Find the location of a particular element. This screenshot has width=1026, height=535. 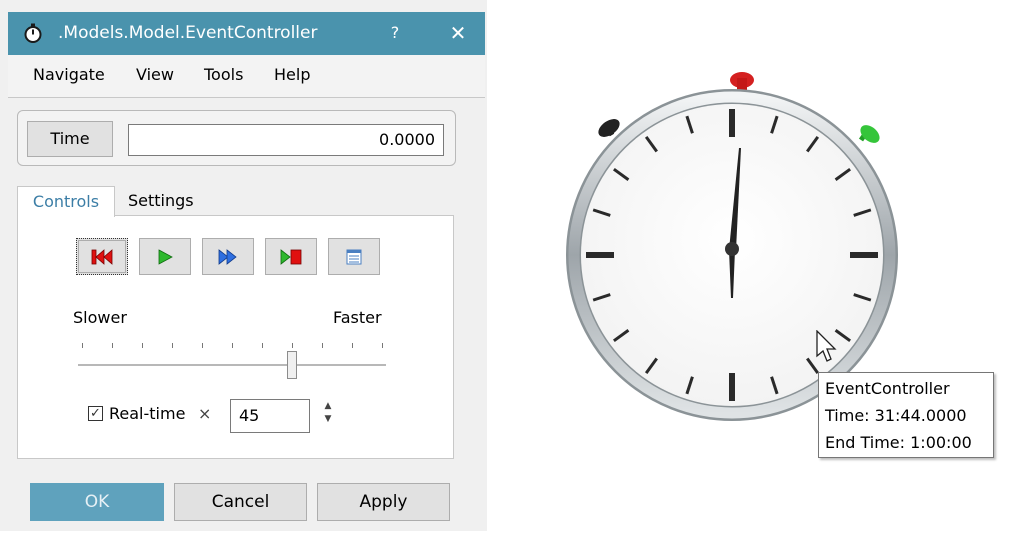

title-bar: .Models.Model.EventController ? ✕ is located at coordinates (246, 33).